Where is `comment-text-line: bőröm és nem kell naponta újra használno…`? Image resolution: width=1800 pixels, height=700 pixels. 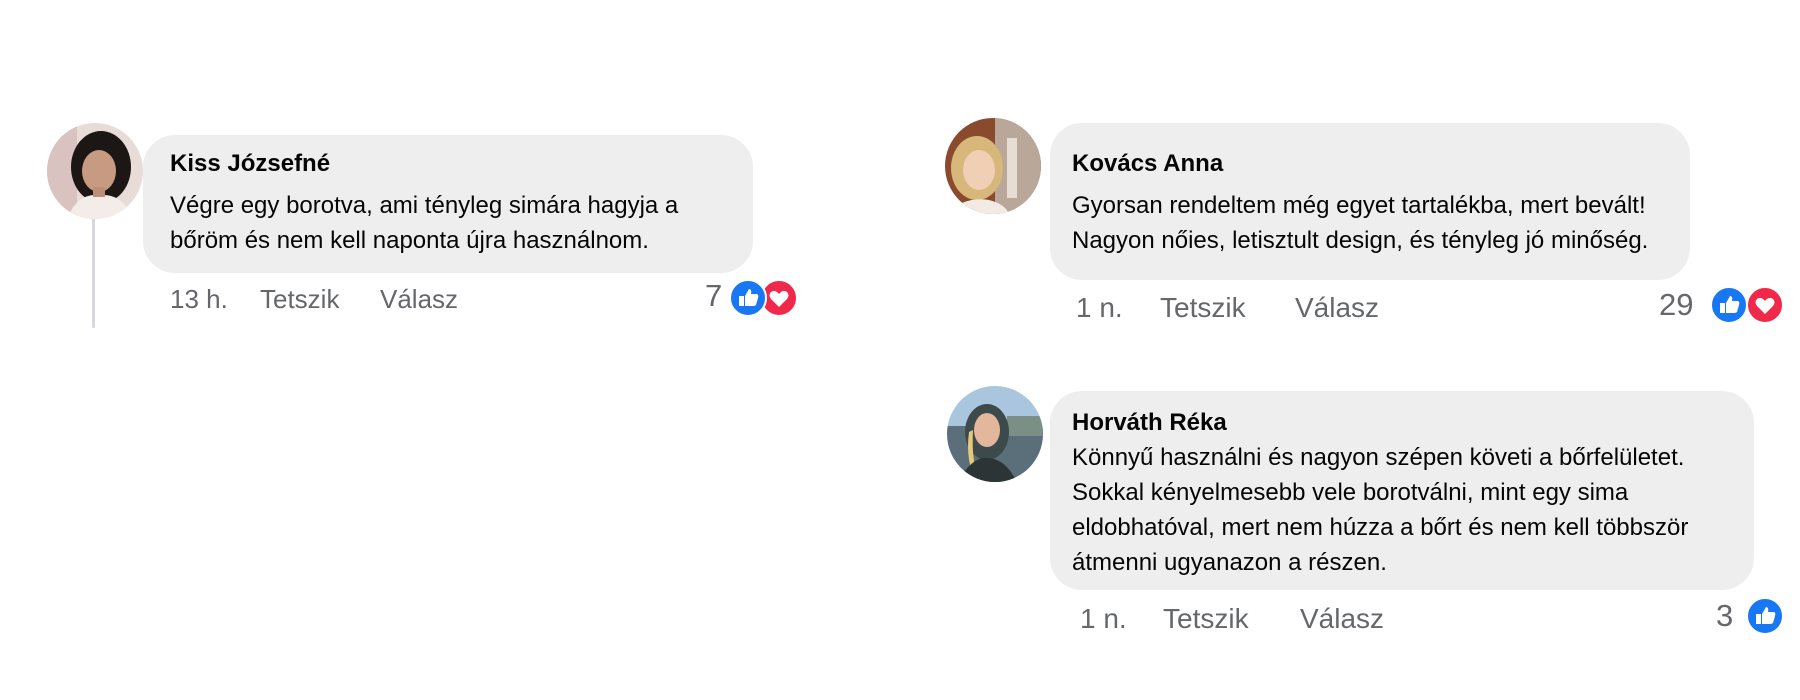 comment-text-line: bőröm és nem kell naponta újra használno… is located at coordinates (409, 240).